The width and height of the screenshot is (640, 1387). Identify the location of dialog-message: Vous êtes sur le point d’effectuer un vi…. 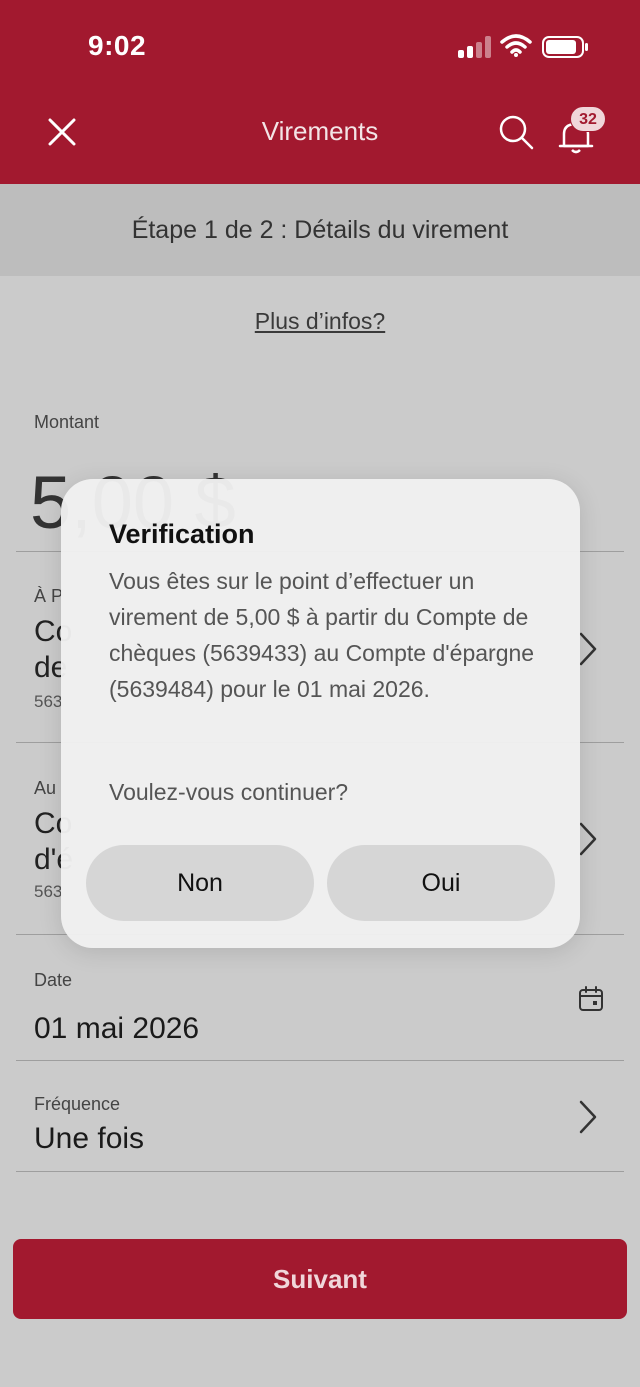
(322, 635).